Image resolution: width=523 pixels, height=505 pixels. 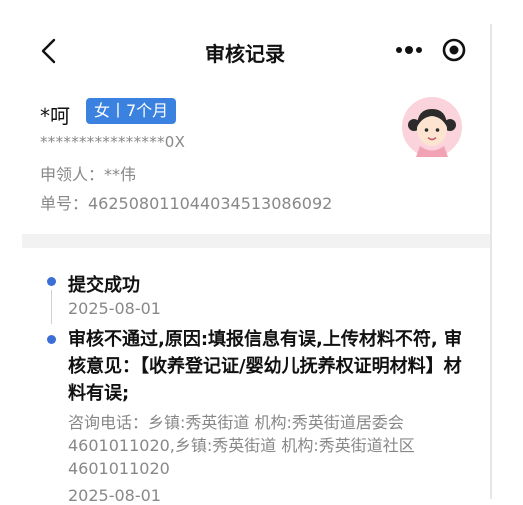 I want to click on timeline-line, so click(x=51, y=307).